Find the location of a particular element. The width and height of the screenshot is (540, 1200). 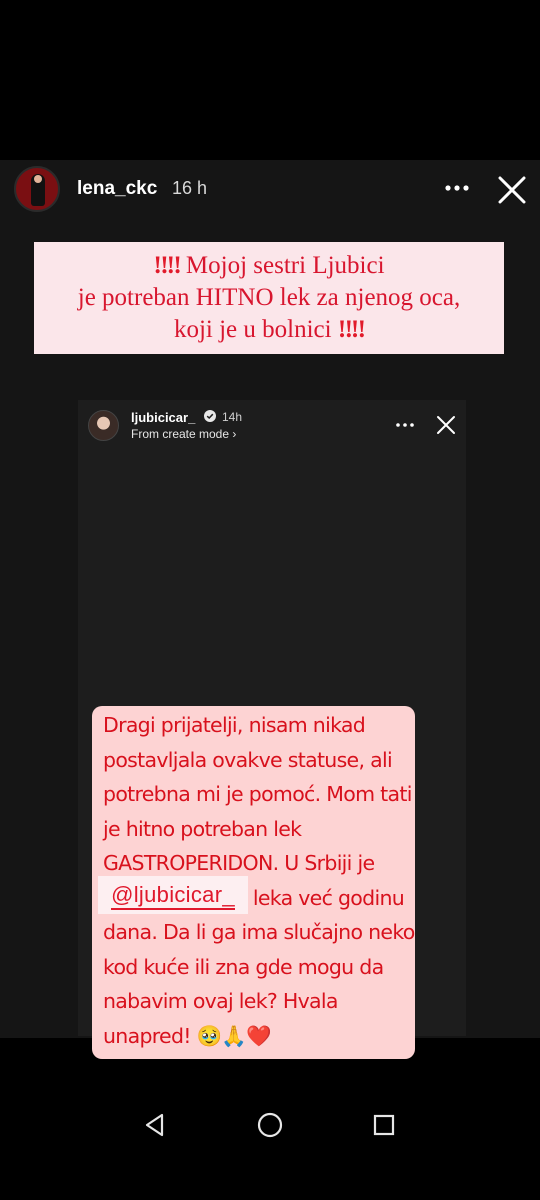

banner-line-2: je potreban HITNO lek za njenog oca, is located at coordinates (269, 297).